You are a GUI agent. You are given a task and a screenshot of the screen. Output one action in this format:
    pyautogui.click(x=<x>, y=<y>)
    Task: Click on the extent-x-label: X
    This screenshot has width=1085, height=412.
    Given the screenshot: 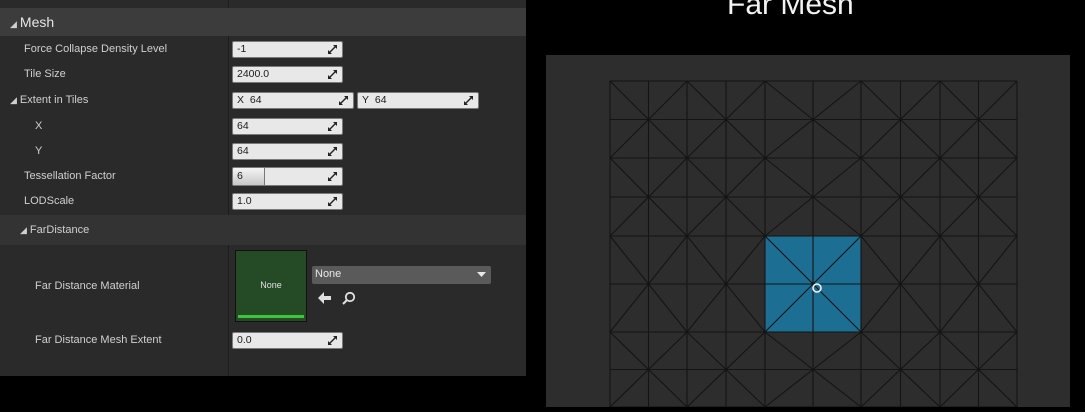 What is the action you would take?
    pyautogui.click(x=39, y=126)
    